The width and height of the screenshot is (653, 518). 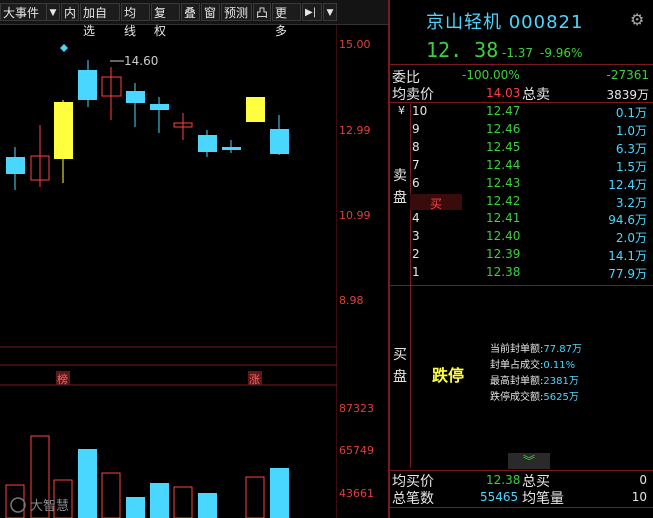 What do you see at coordinates (416, 128) in the screenshot?
I see `level-number: 9` at bounding box center [416, 128].